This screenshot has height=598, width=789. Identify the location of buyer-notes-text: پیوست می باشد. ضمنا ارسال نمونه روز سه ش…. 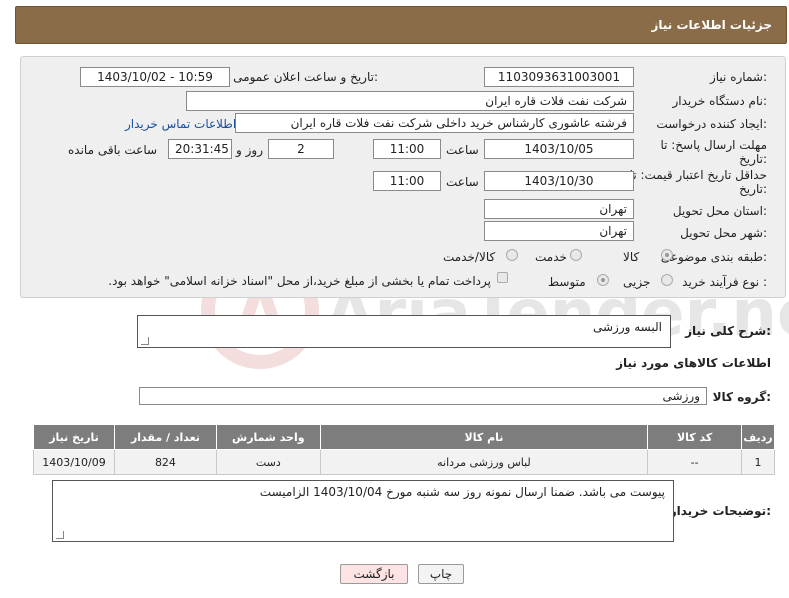
(462, 492).